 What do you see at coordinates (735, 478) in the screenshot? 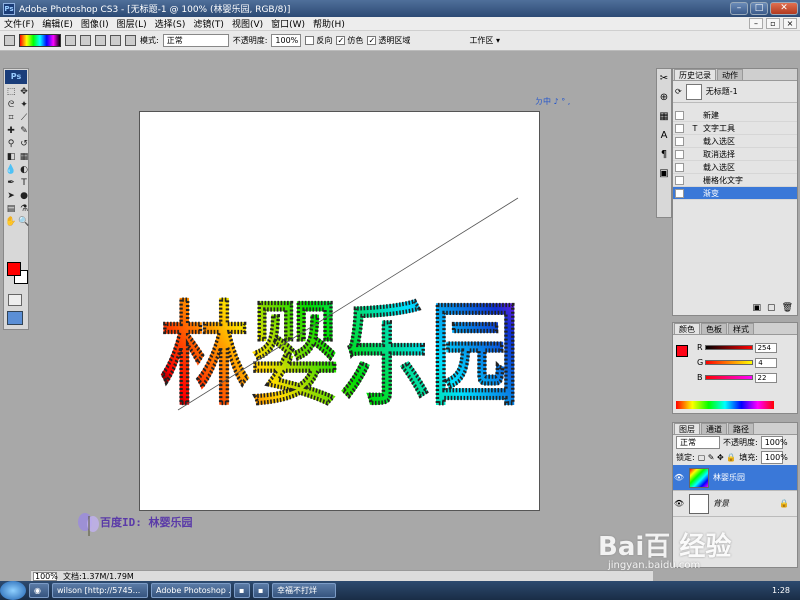
I see `layer-row-active: 👁 林婴乐园` at bounding box center [735, 478].